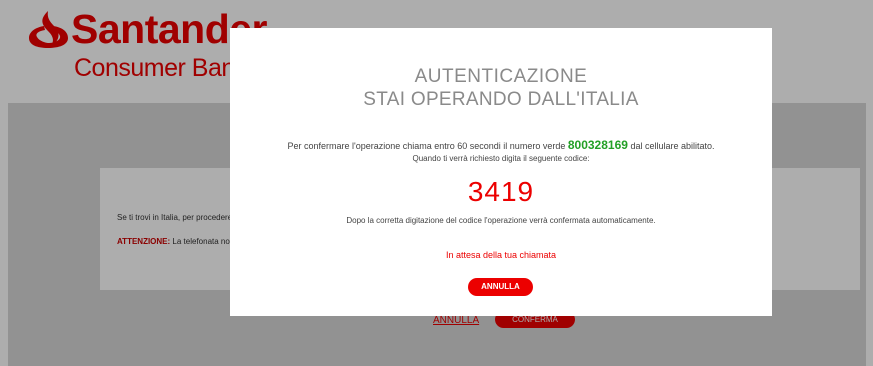 The height and width of the screenshot is (366, 873). Describe the element at coordinates (501, 191) in the screenshot. I see `verification-code: 3419` at that location.